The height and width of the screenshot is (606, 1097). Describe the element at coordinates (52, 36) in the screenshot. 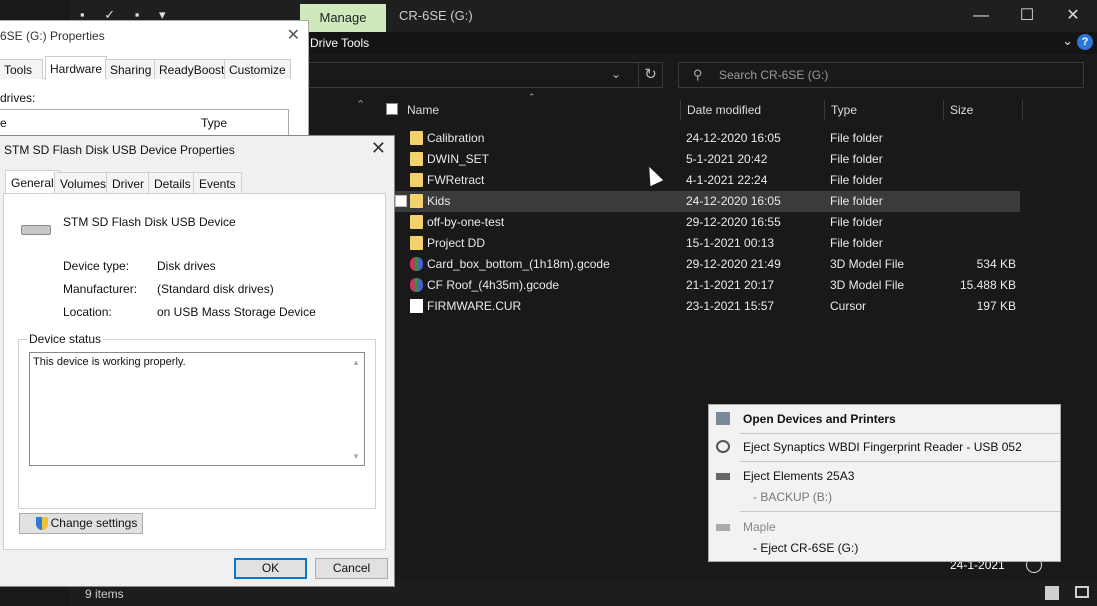

I see `dialog-title: 6SE (G:) Properties` at that location.